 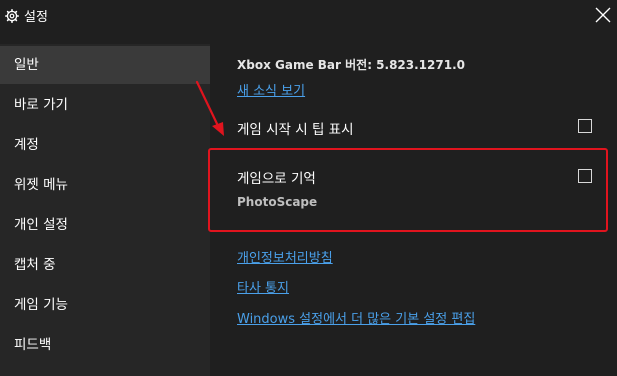 I want to click on sidebar-item-shortcuts: 바로 가기, so click(x=105, y=105).